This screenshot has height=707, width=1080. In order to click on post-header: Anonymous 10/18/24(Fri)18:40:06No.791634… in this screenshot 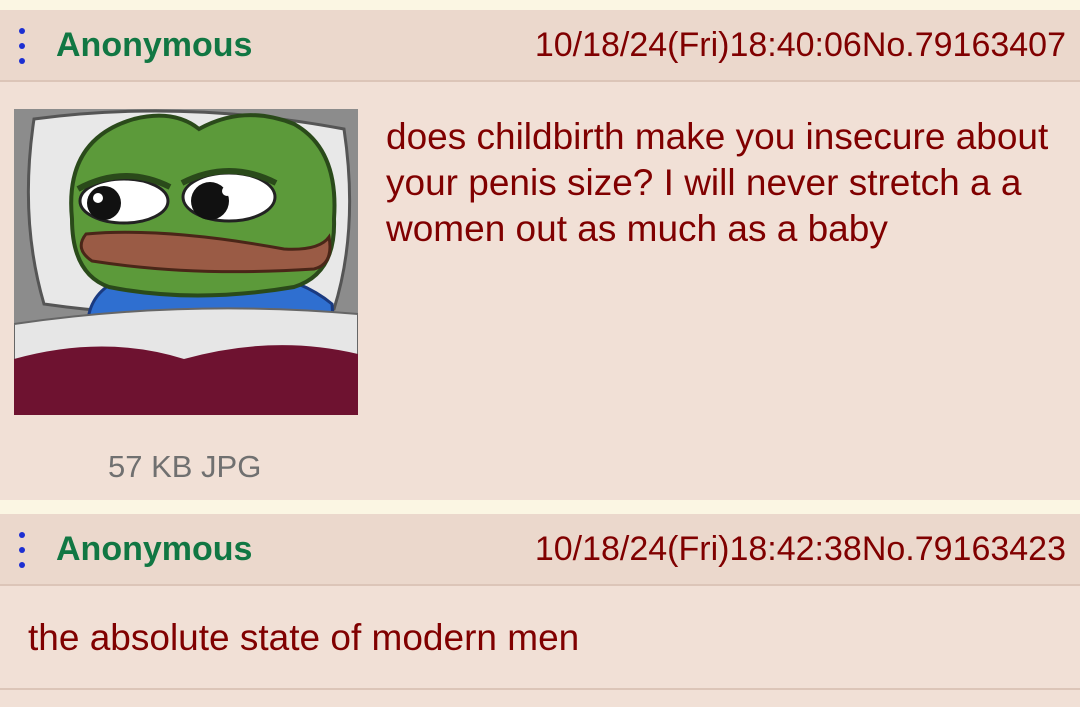, I will do `click(540, 46)`.